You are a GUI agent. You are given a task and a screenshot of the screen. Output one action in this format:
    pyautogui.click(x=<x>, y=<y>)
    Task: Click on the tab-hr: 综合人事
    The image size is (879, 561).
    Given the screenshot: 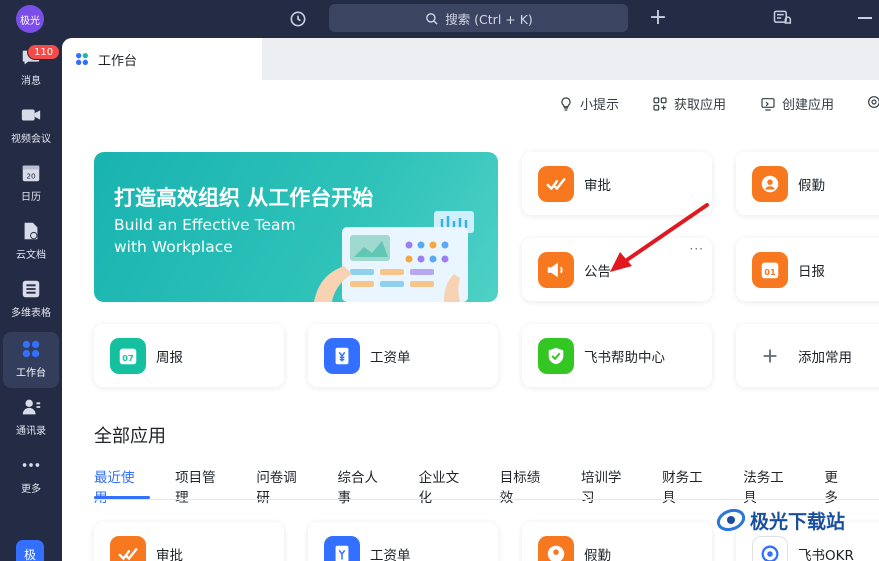 What is the action you would take?
    pyautogui.click(x=363, y=486)
    